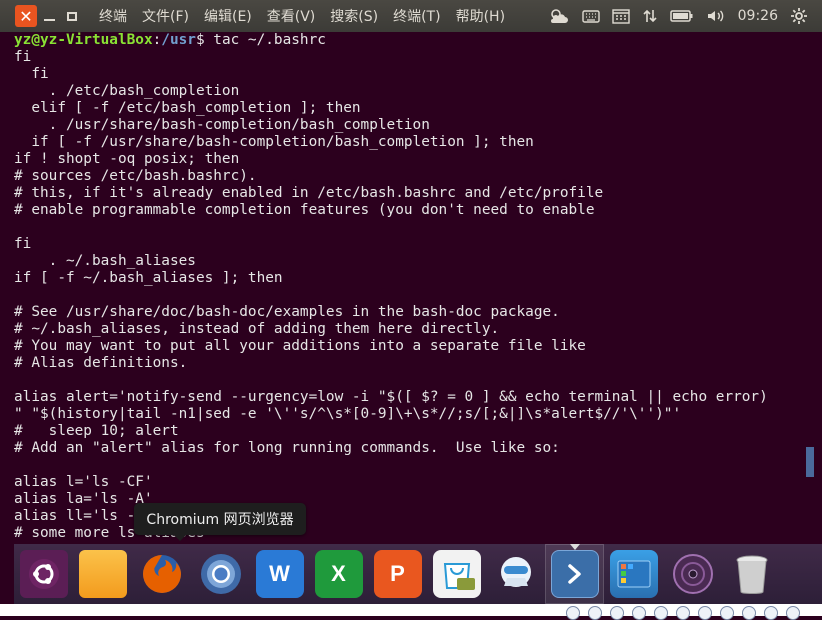 This screenshot has height=620, width=822. What do you see at coordinates (220, 522) in the screenshot?
I see `dock-tooltip: Chromium 网页浏览器` at bounding box center [220, 522].